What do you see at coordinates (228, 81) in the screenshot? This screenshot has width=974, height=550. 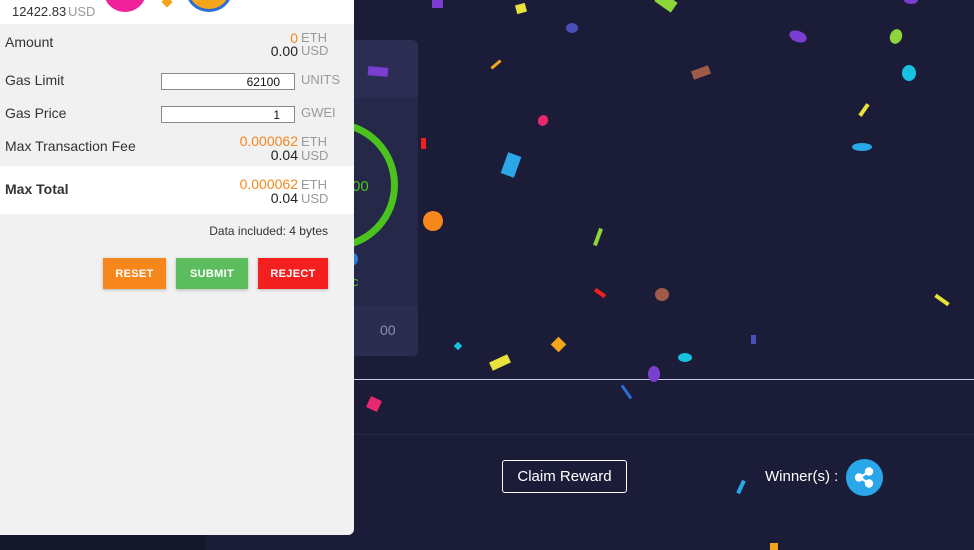 I see `gas-limit-input` at bounding box center [228, 81].